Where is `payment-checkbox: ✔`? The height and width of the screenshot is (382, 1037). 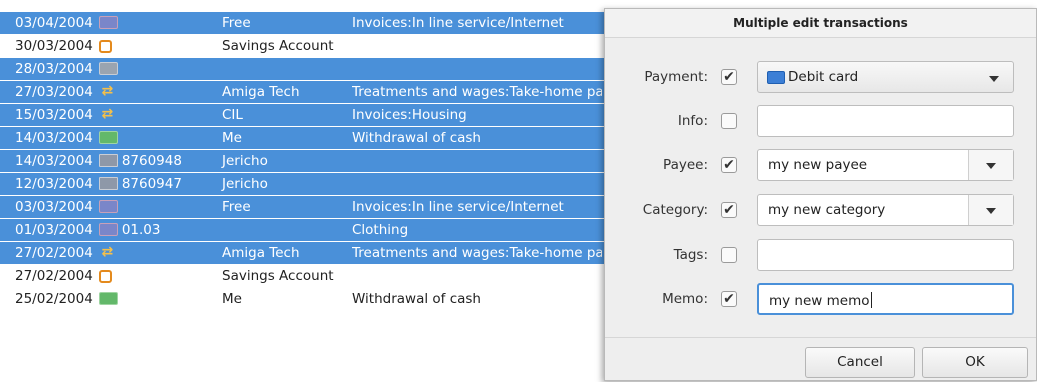 payment-checkbox: ✔ is located at coordinates (729, 77).